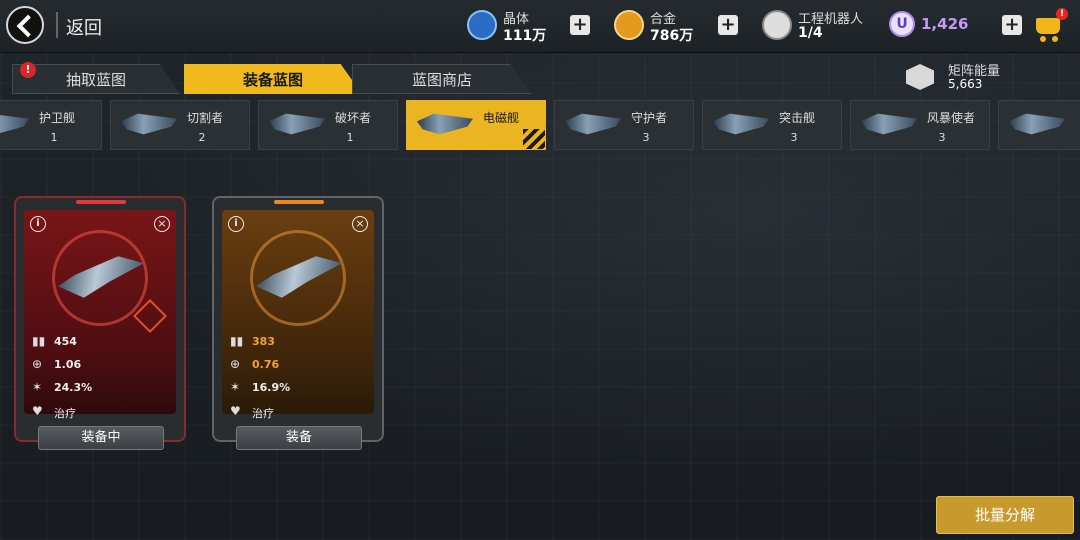  Describe the element at coordinates (945, 24) in the screenshot. I see `premium-currency-value: 1,426` at that location.